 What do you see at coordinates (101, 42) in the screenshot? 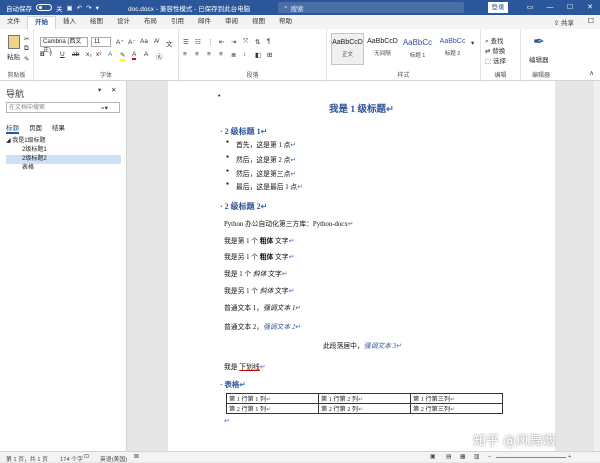
I see `font-size-select: 11` at bounding box center [101, 42].